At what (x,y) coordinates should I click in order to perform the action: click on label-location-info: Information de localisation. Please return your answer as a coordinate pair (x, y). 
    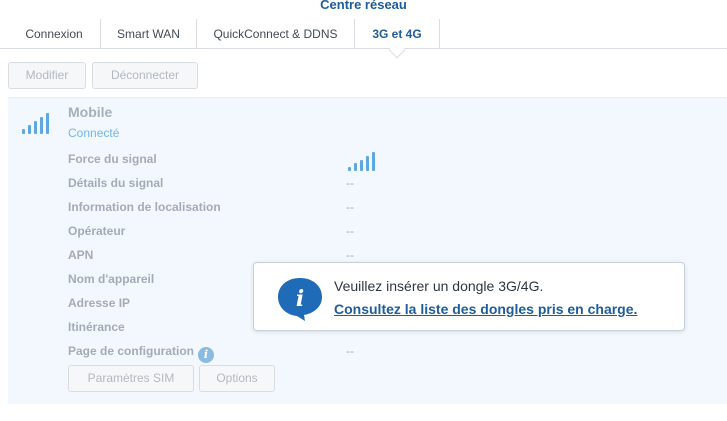
    Looking at the image, I should click on (144, 207).